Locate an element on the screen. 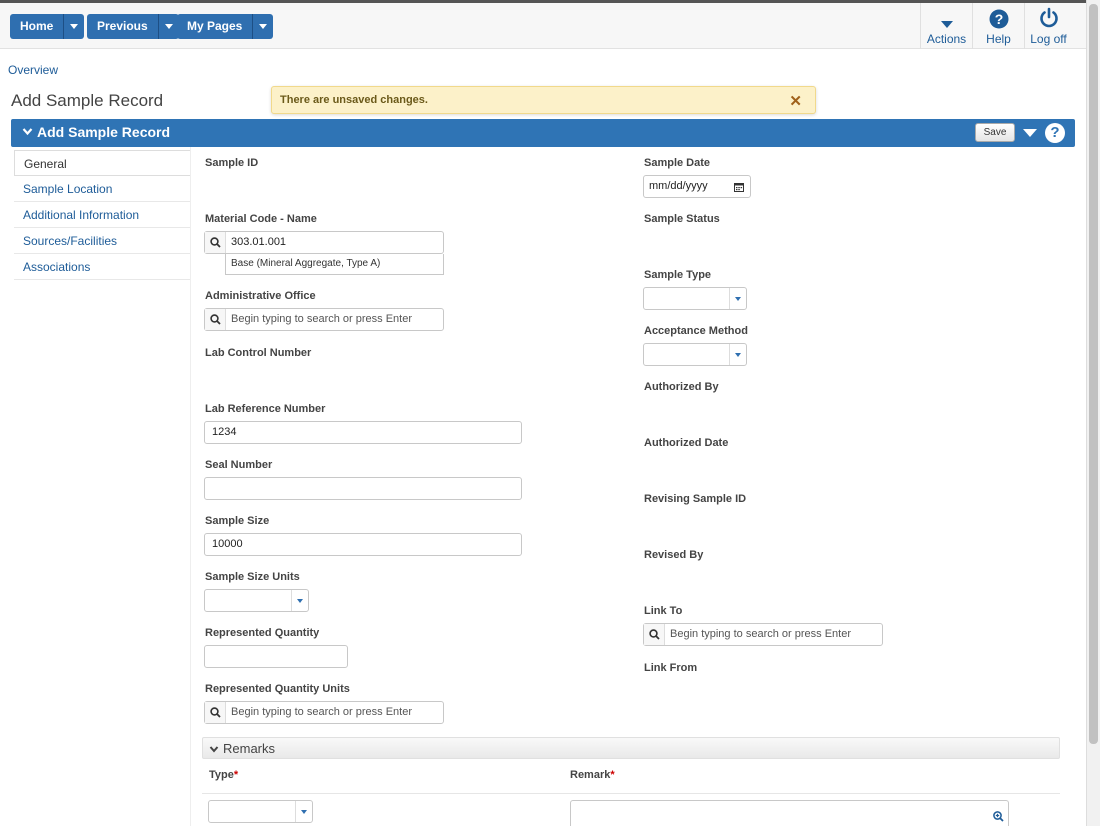 The height and width of the screenshot is (826, 1100). sample-type-label: Sample Type is located at coordinates (678, 275).